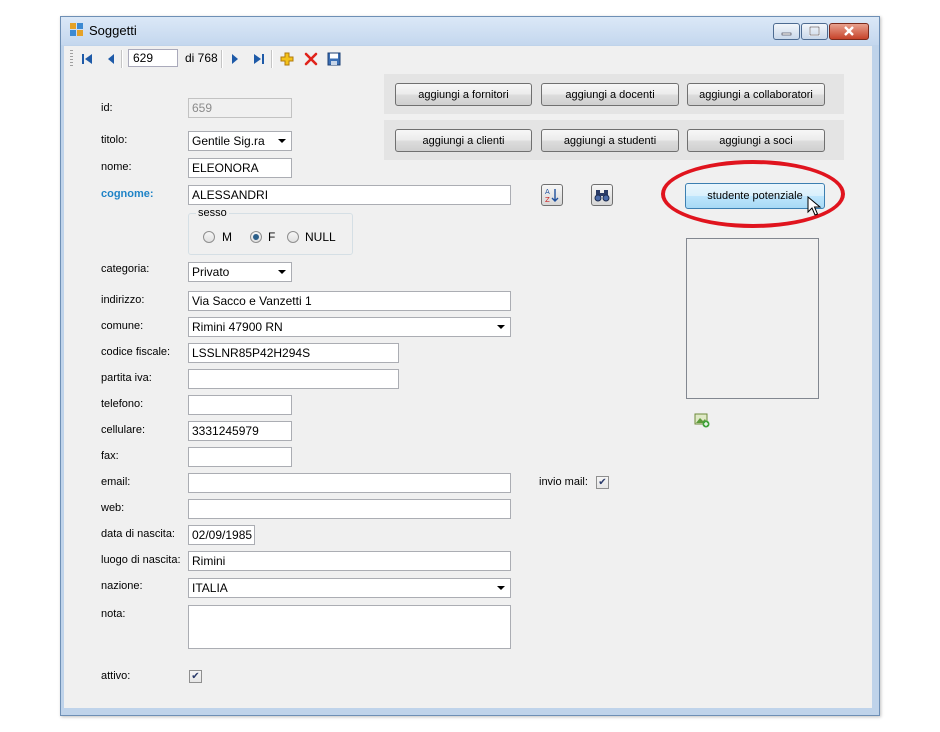  I want to click on toolstrip-grip, so click(71, 59).